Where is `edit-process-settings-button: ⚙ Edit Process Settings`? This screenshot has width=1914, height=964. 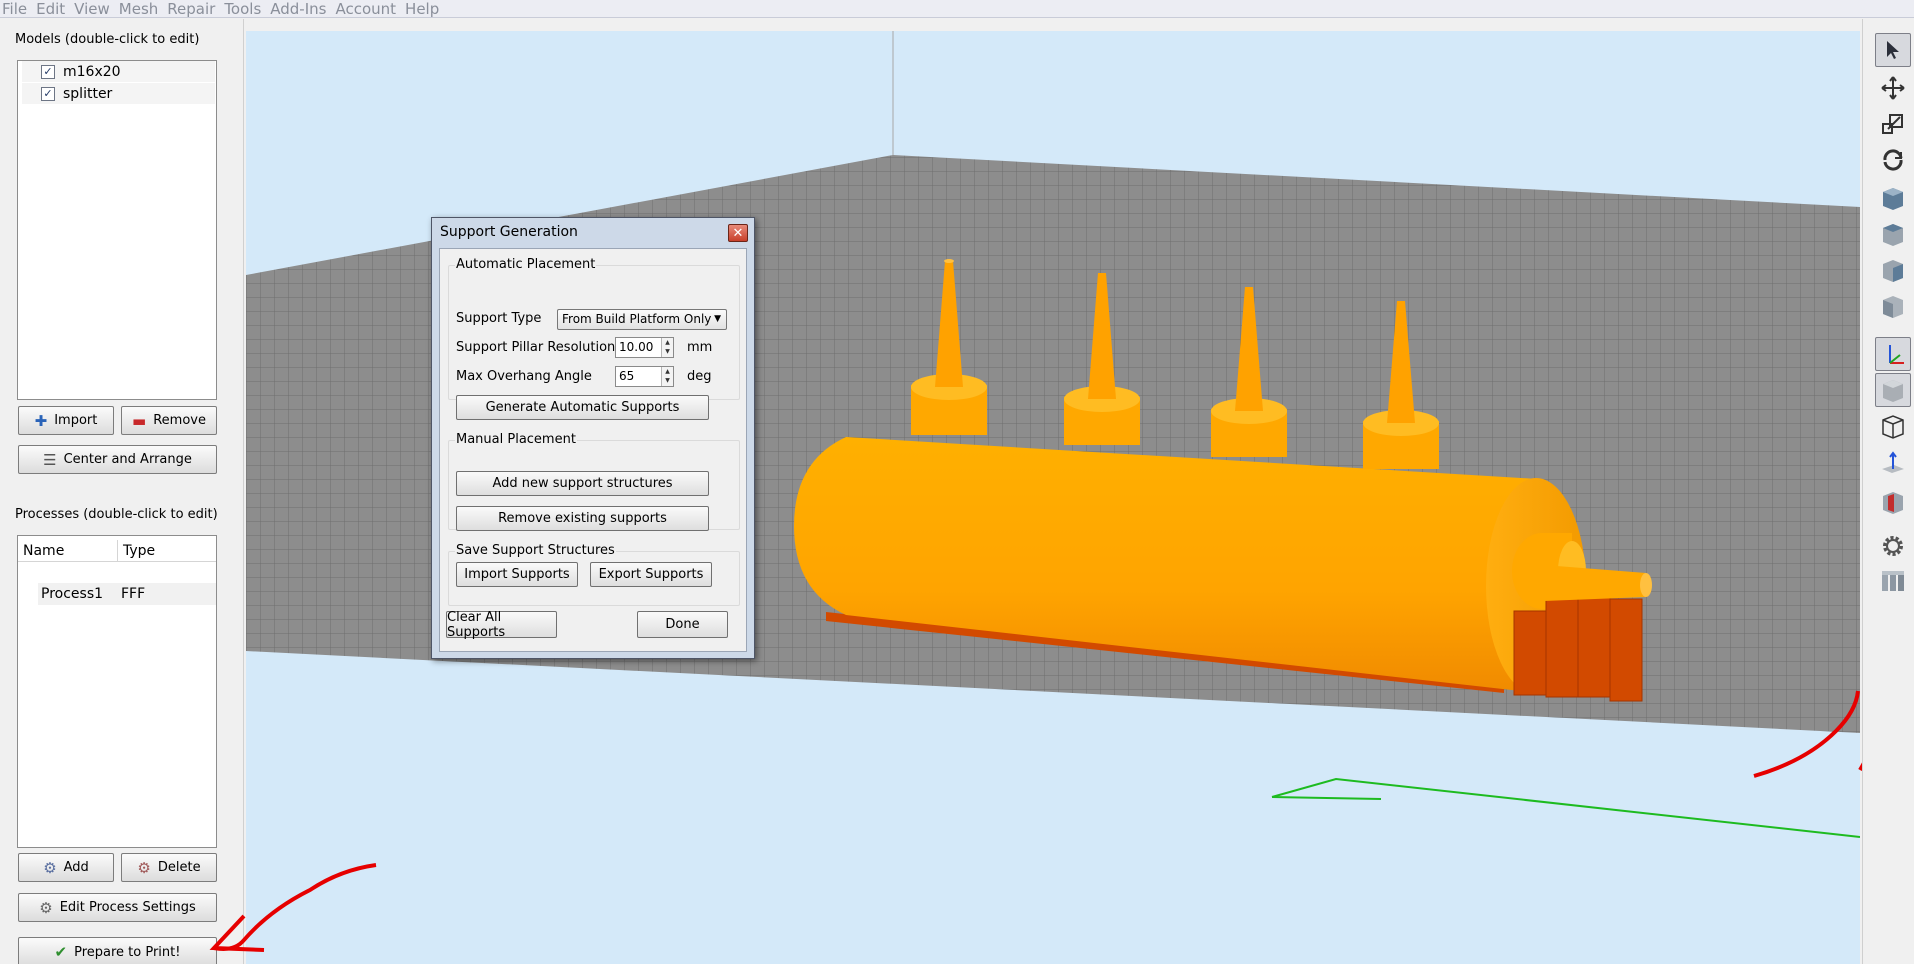 edit-process-settings-button: ⚙ Edit Process Settings is located at coordinates (117, 907).